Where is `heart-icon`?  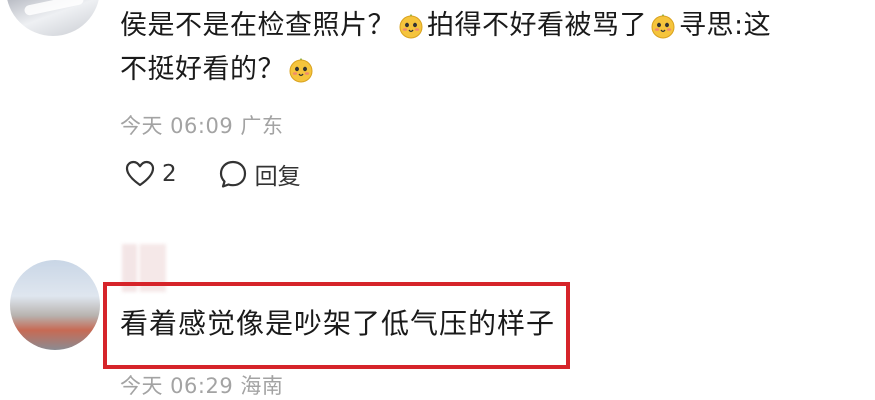 heart-icon is located at coordinates (140, 174).